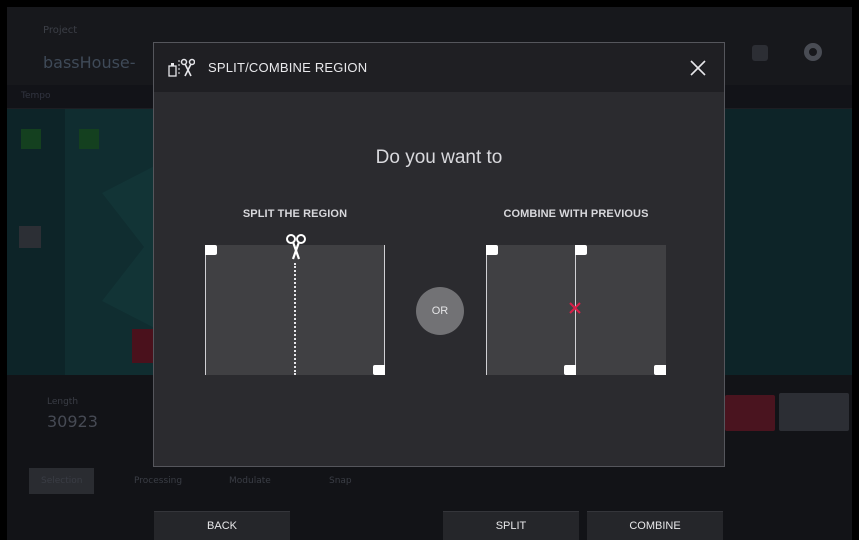 This screenshot has width=859, height=540. What do you see at coordinates (384, 310) in the screenshot?
I see `region-right-edge` at bounding box center [384, 310].